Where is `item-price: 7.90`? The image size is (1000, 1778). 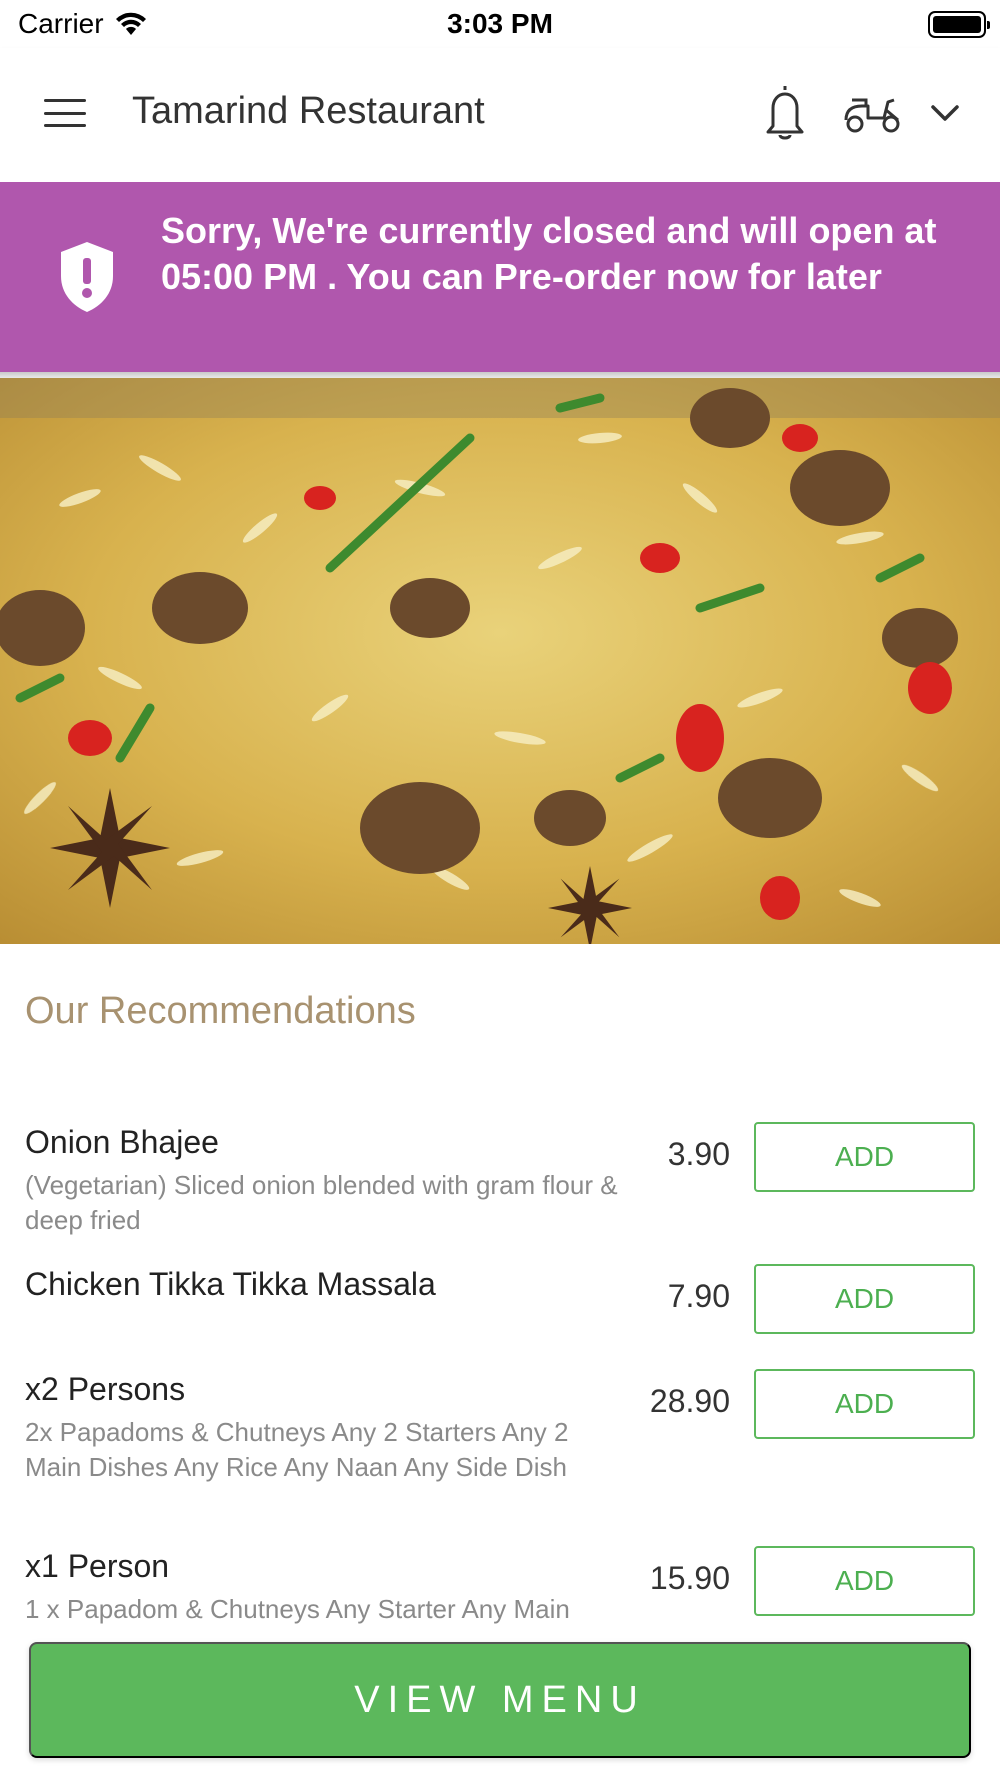
item-price: 7.90 is located at coordinates (698, 1296).